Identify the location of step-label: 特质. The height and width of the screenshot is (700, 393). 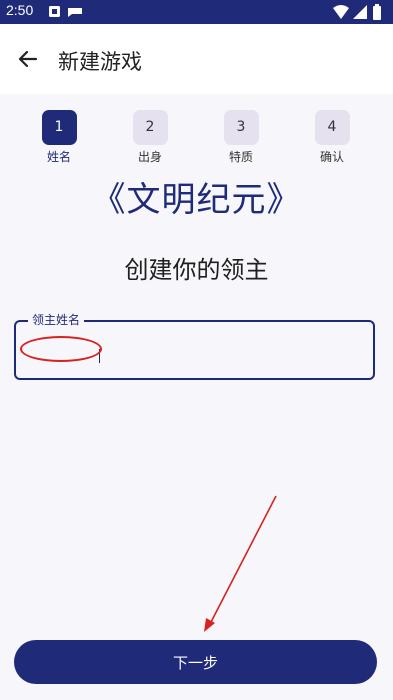
(240, 157).